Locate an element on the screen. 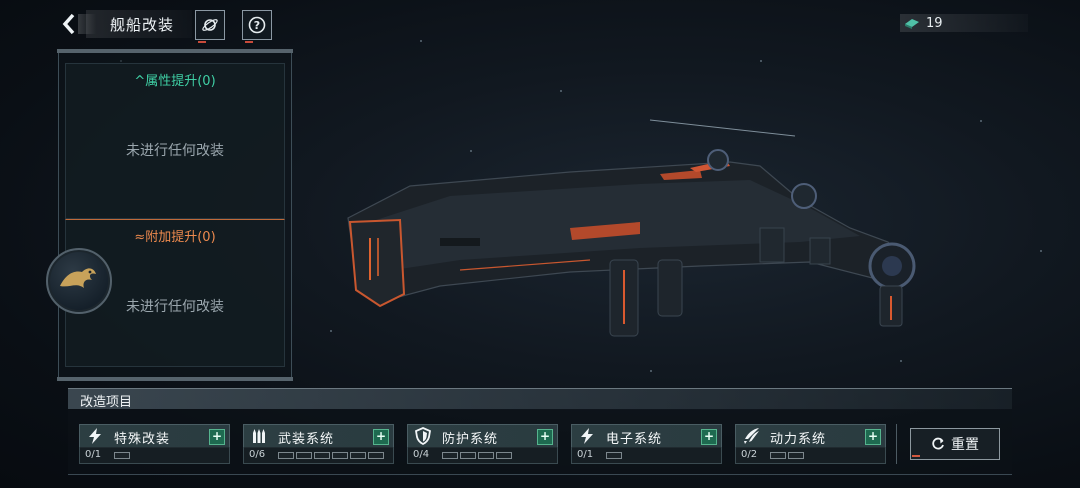 This screenshot has width=1080, height=488. mod-card-head: 动力系统 + is located at coordinates (810, 436).